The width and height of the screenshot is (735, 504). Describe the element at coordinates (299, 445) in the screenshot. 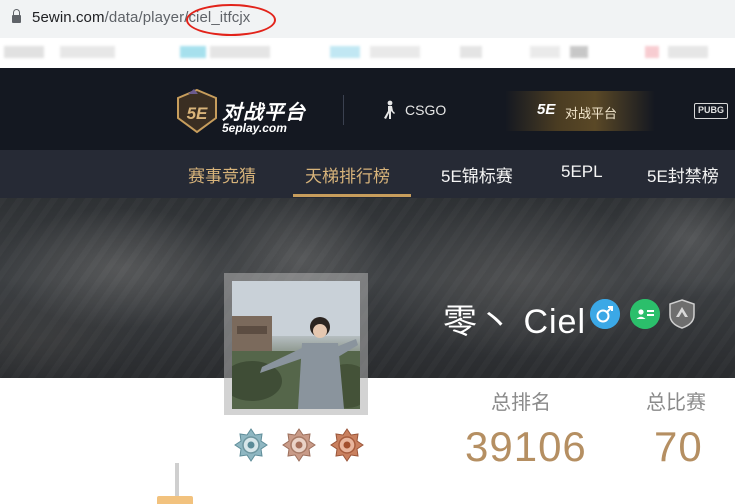

I see `bronze-medal-icon` at that location.